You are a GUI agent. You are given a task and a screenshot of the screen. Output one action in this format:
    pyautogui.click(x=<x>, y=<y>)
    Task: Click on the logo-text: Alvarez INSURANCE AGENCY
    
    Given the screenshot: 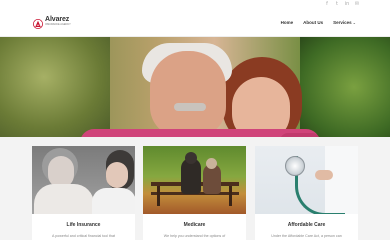 What is the action you would take?
    pyautogui.click(x=58, y=21)
    